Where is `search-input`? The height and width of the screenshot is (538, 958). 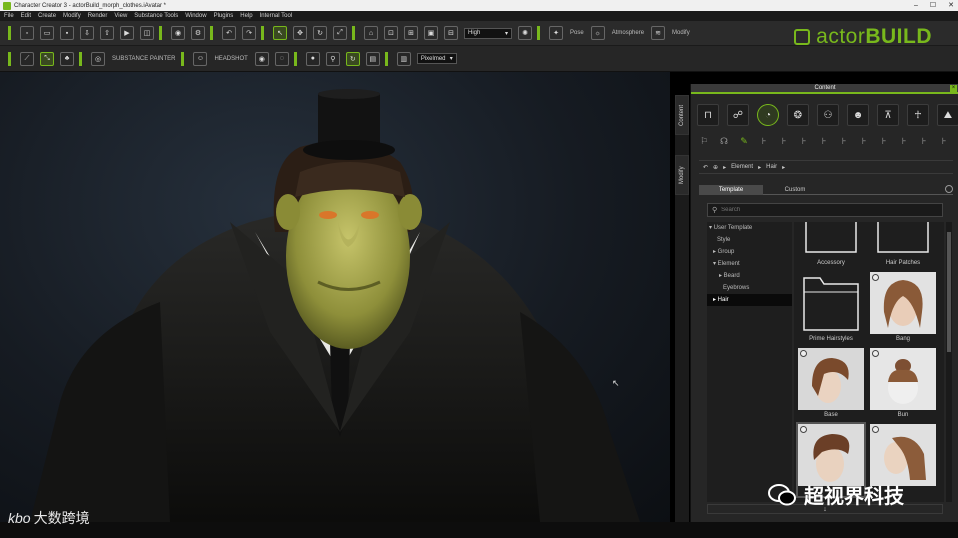
search-input is located at coordinates (821, 210).